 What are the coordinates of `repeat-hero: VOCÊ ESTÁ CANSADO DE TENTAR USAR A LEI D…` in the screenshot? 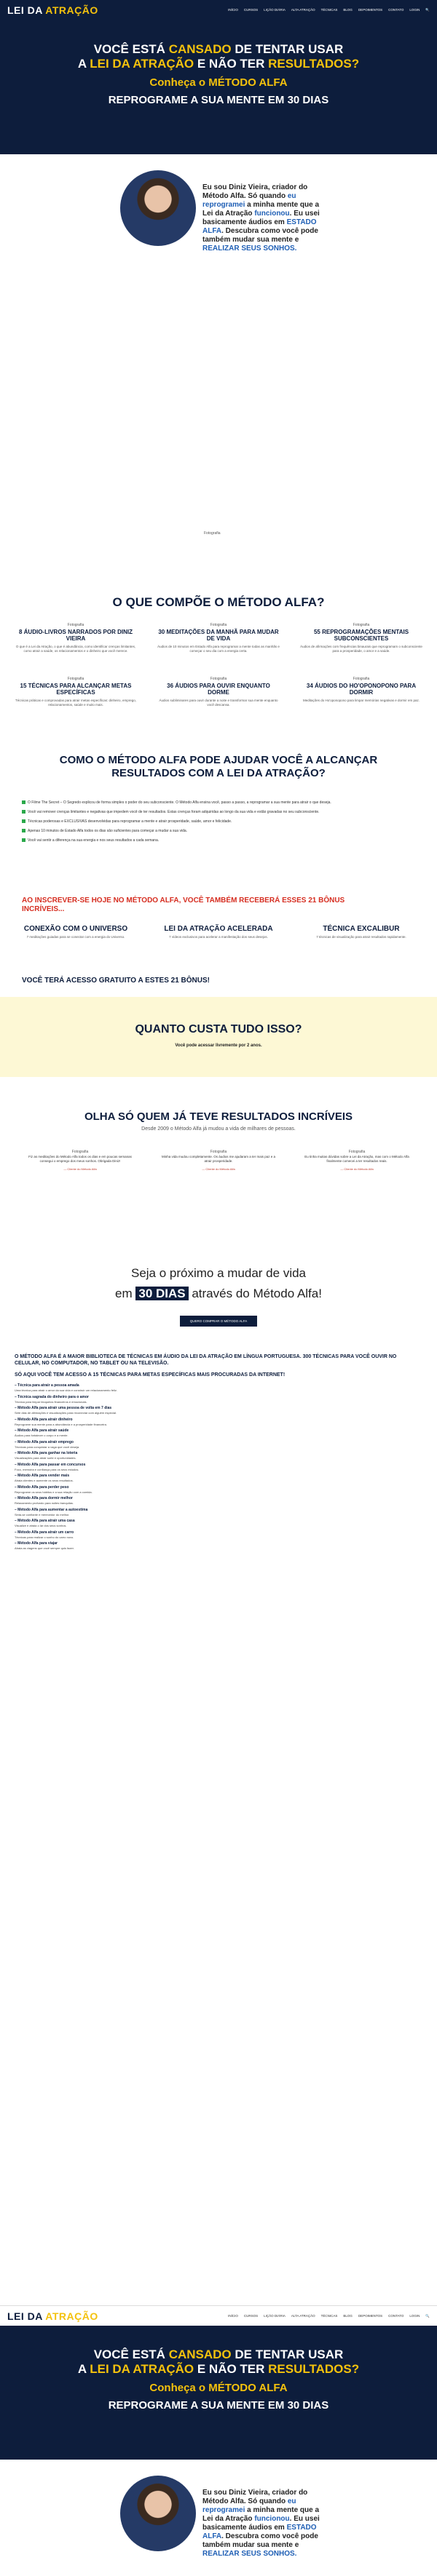 It's located at (219, 2393).